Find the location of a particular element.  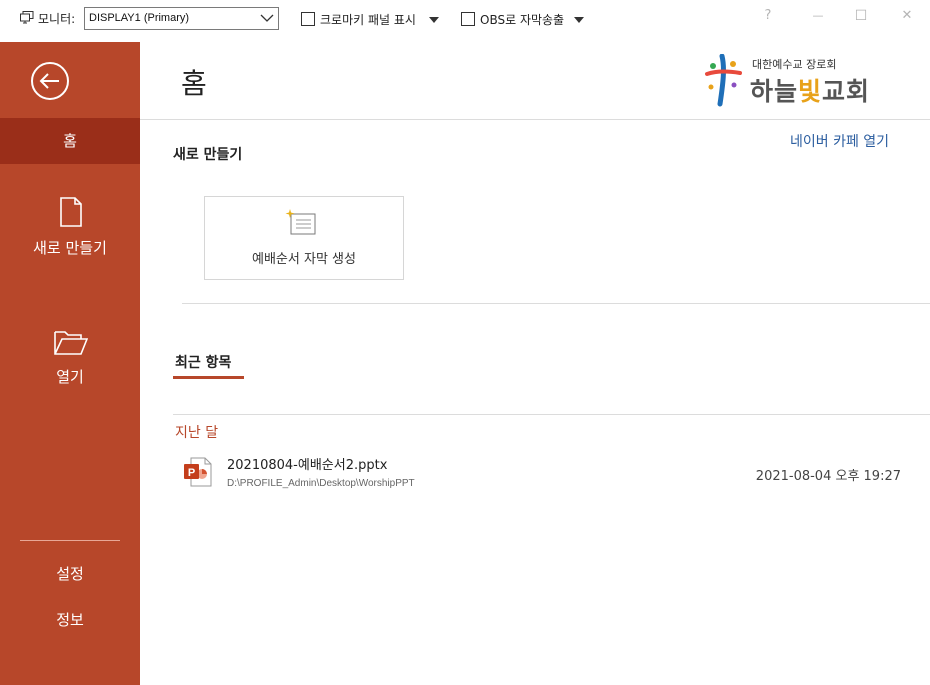

sidebar-divider is located at coordinates (70, 540).